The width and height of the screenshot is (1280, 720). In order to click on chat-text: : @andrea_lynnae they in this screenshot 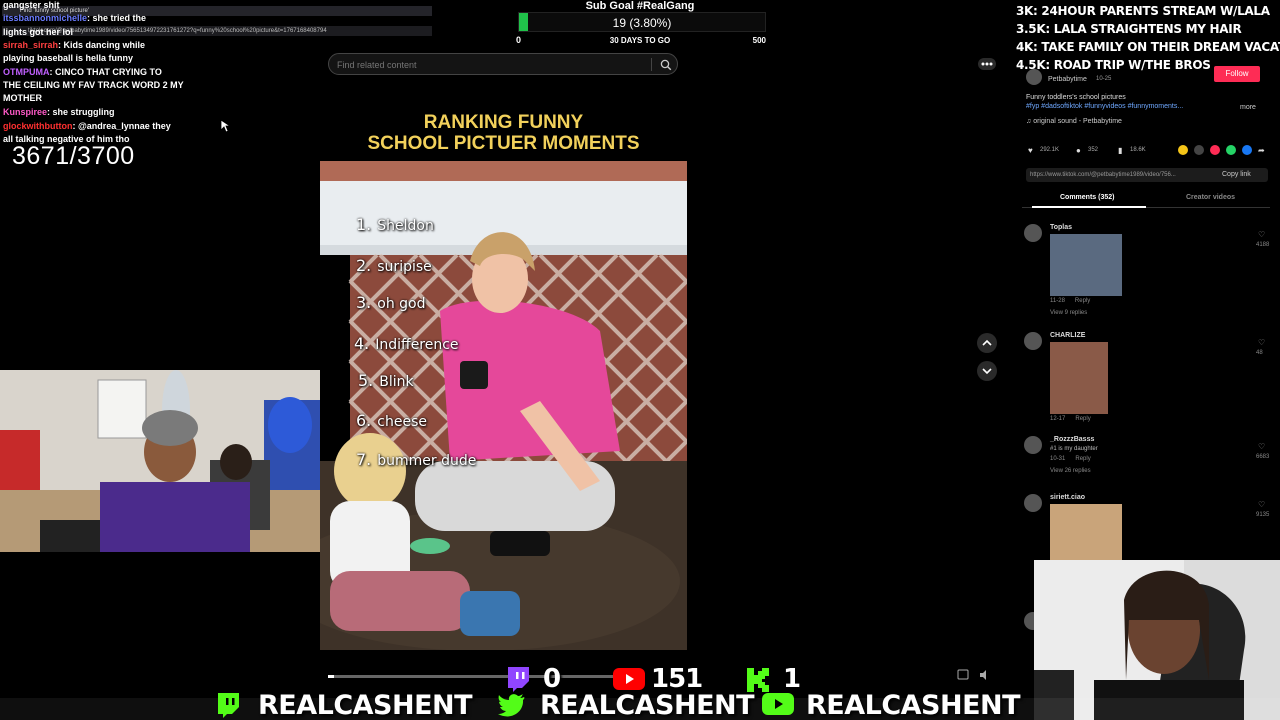, I will do `click(121, 126)`.